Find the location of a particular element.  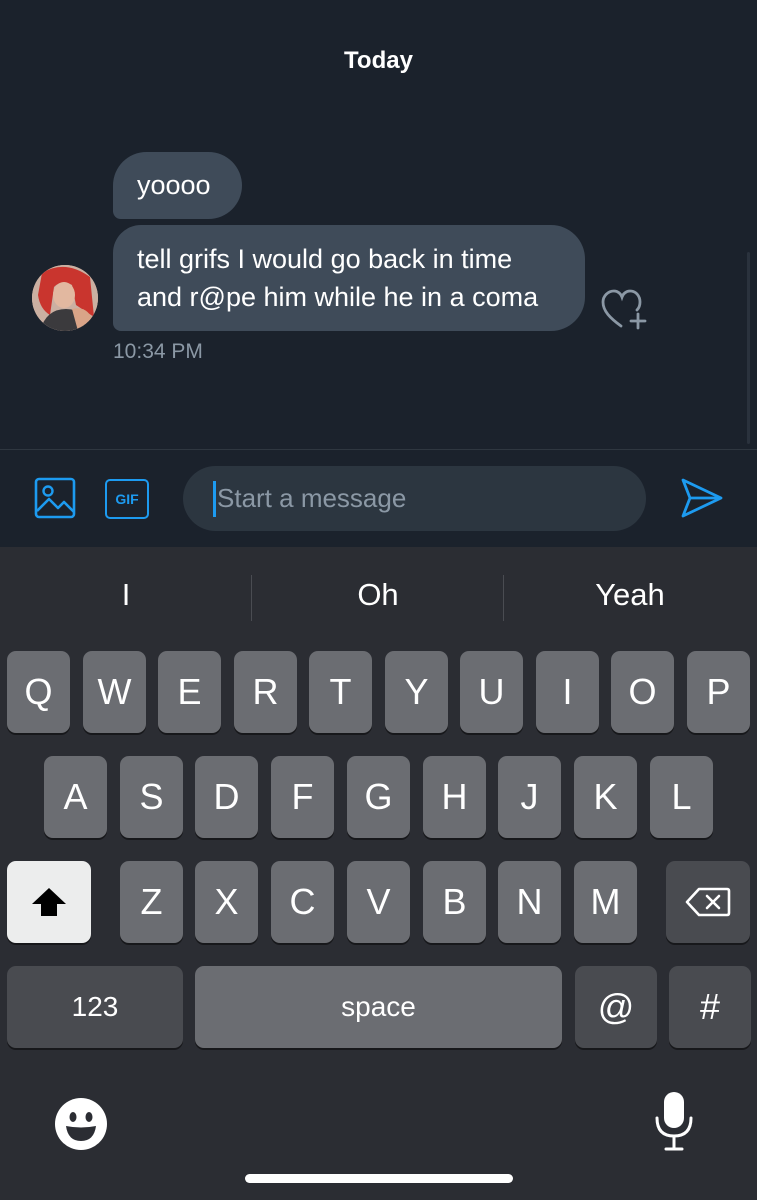

emoji-icon is located at coordinates (81, 1124).